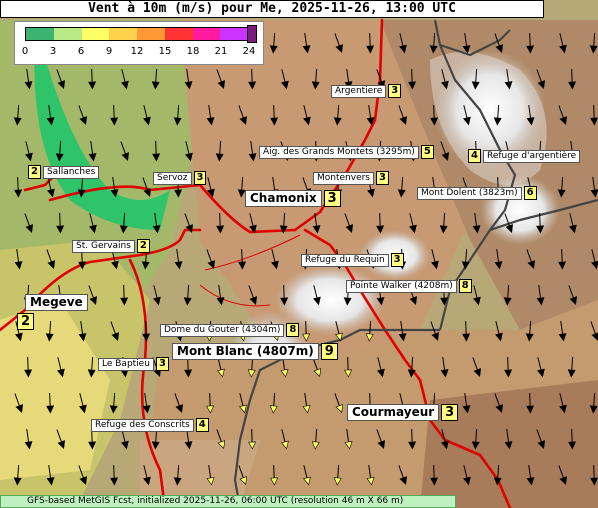  What do you see at coordinates (245, 351) in the screenshot?
I see `place-name: Mont Blanc (4807m)` at bounding box center [245, 351].